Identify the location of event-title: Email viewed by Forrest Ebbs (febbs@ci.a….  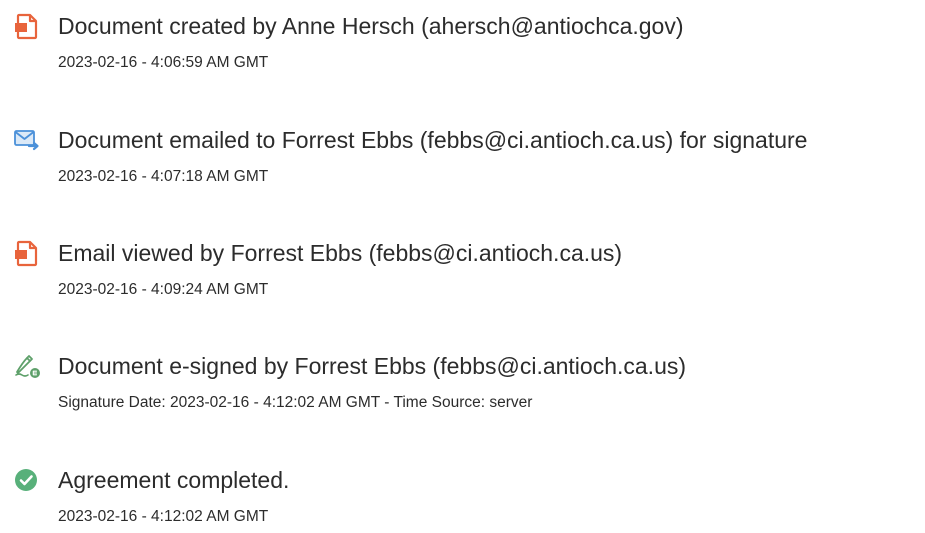
(340, 253).